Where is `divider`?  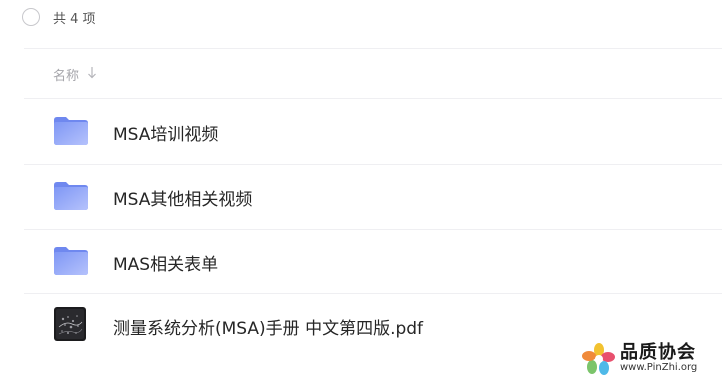
divider is located at coordinates (373, 48).